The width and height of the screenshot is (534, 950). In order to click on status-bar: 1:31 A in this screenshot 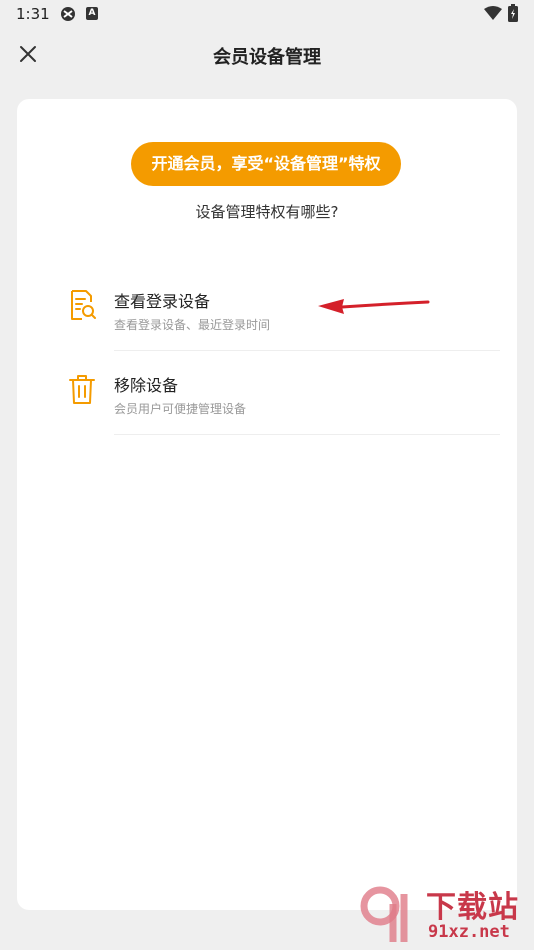, I will do `click(267, 14)`.